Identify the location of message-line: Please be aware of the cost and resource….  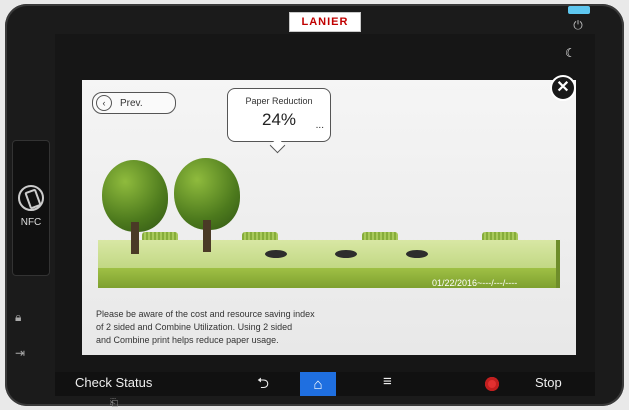
(205, 314).